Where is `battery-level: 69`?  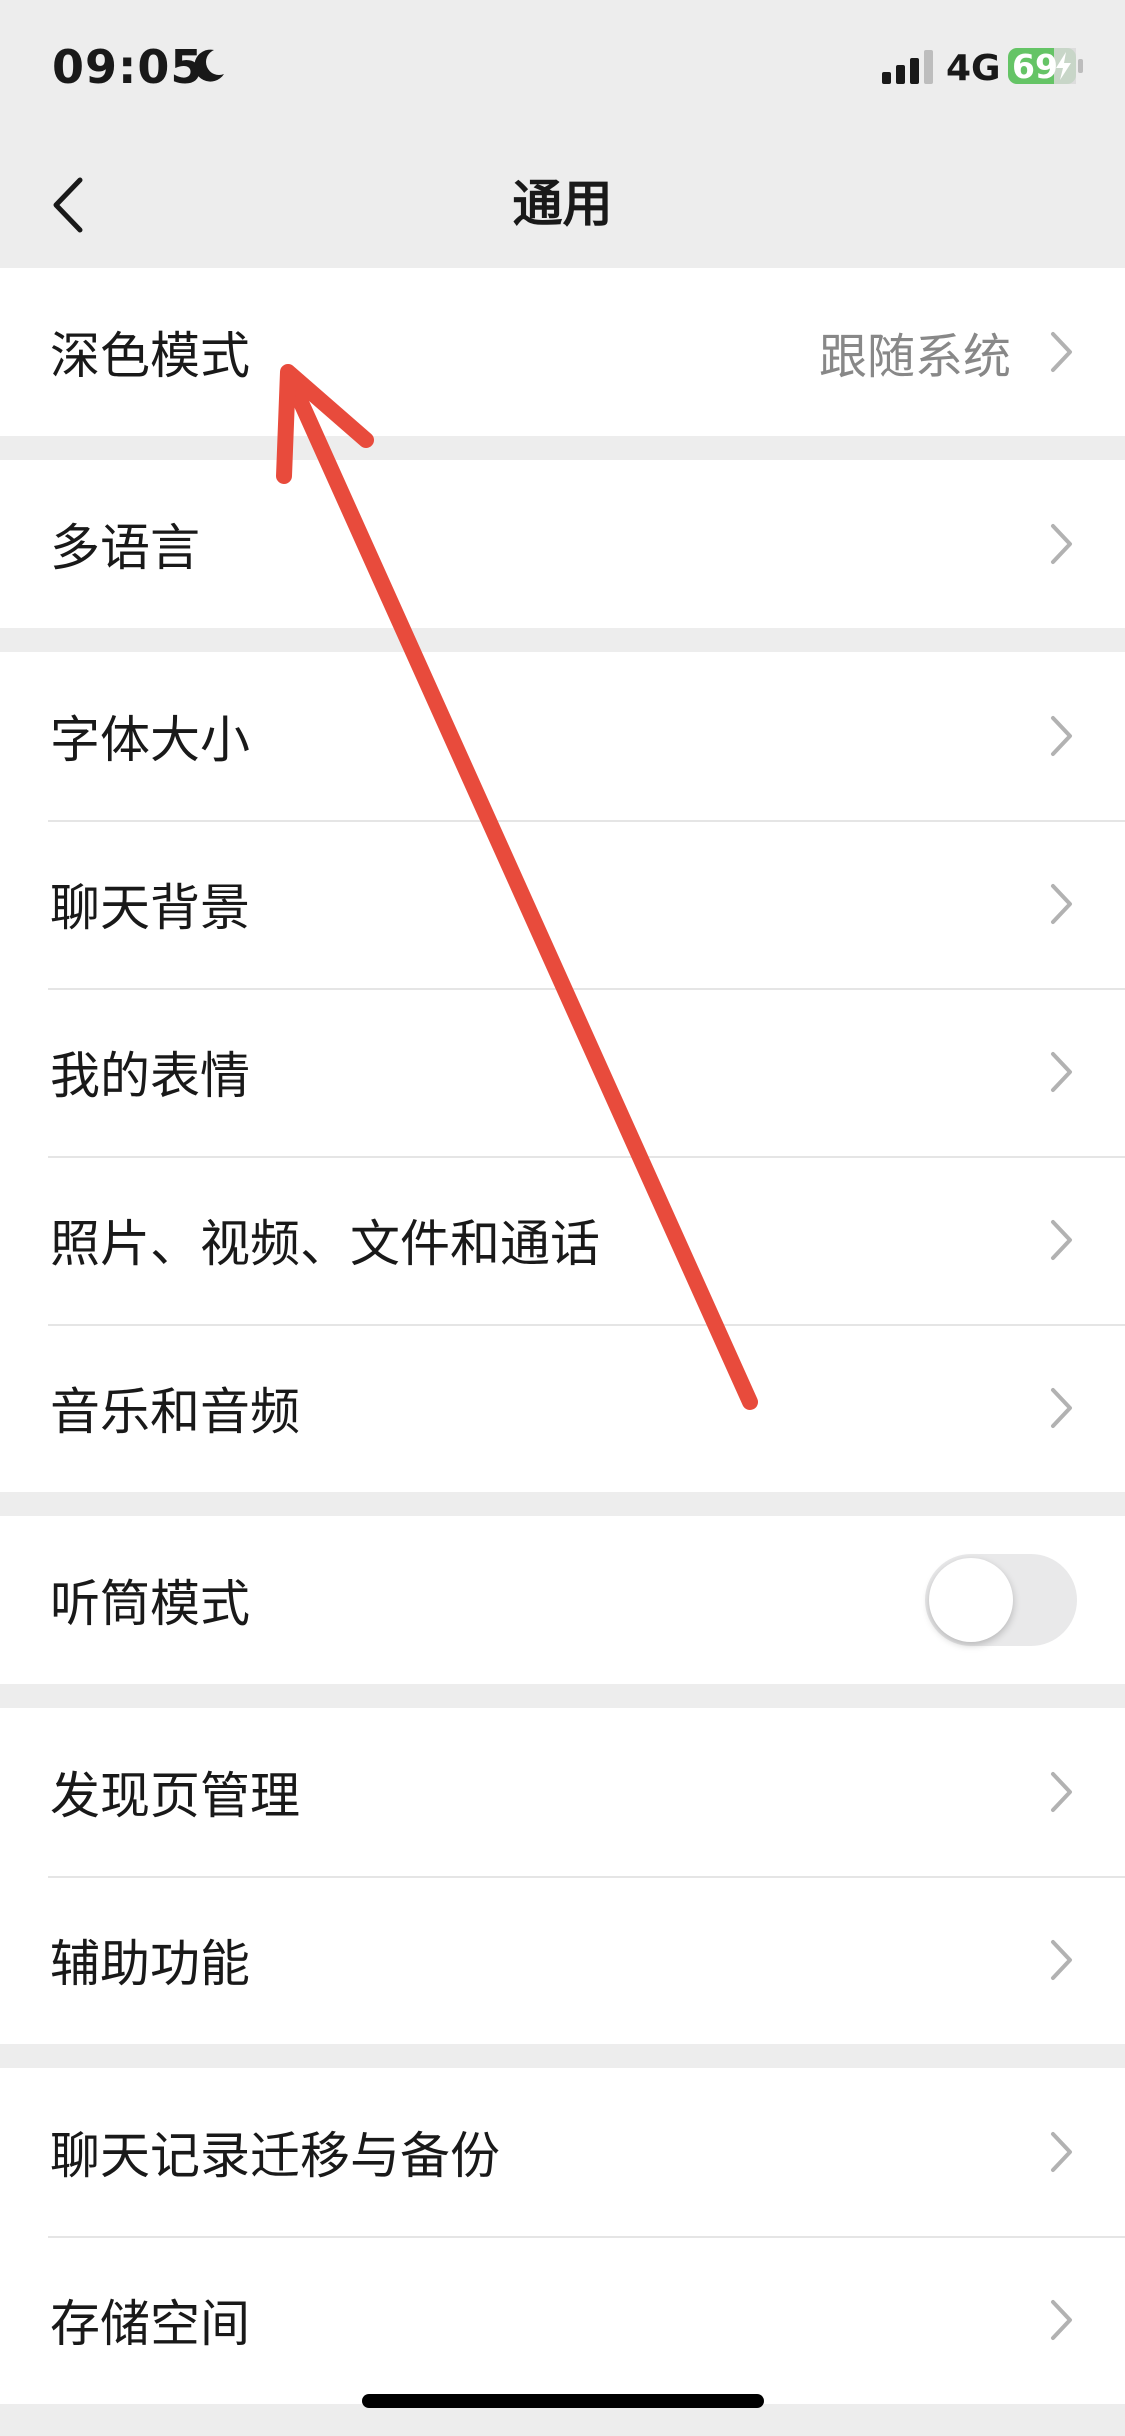
battery-level: 69 is located at coordinates (1035, 66).